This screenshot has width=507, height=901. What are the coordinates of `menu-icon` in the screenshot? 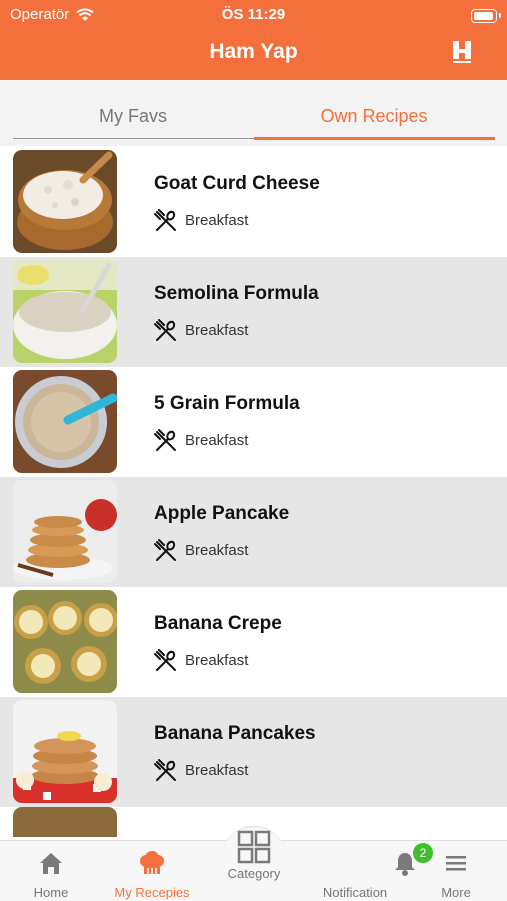 It's located at (456, 863).